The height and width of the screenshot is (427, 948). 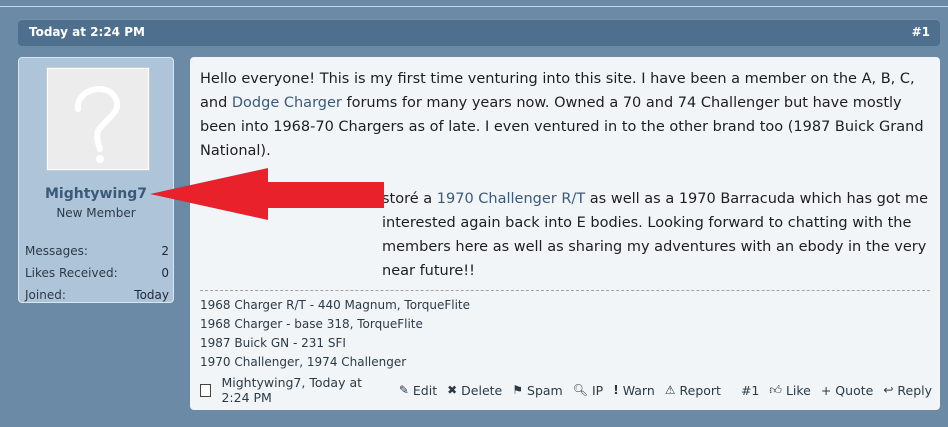 What do you see at coordinates (565, 290) in the screenshot?
I see `signature-divider` at bounding box center [565, 290].